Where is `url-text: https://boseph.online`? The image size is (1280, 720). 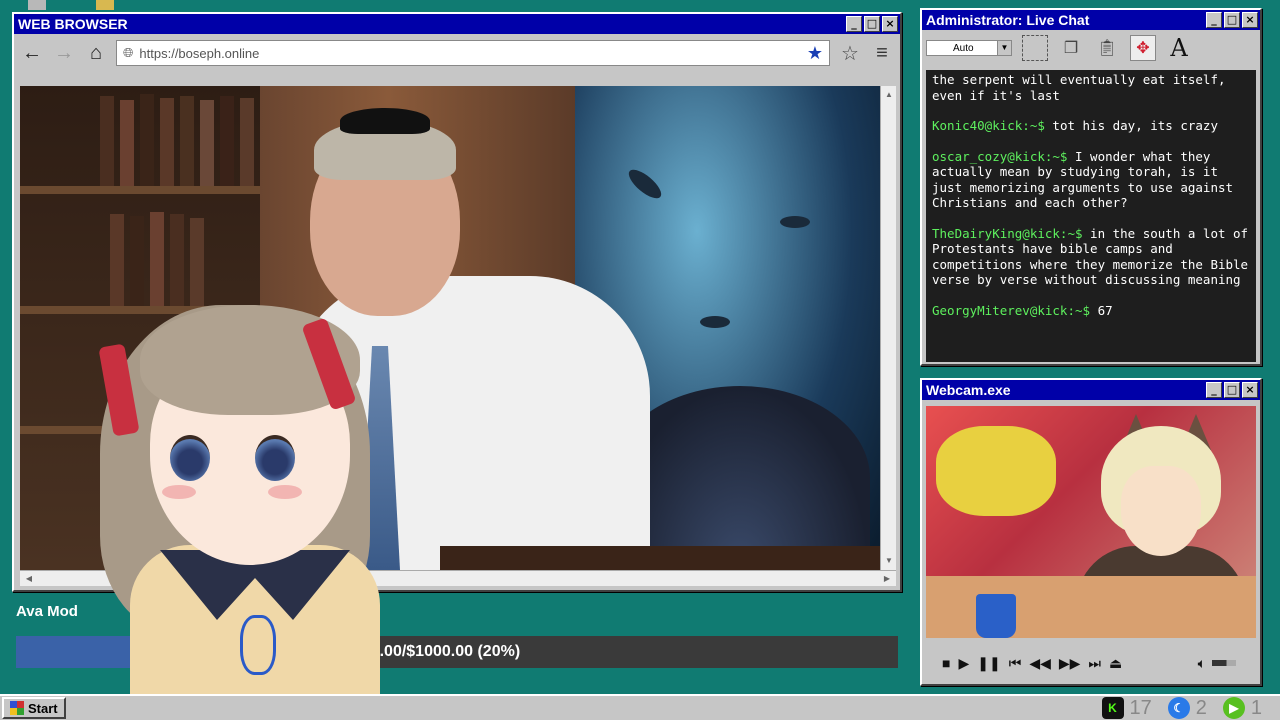
url-text: https://boseph.online is located at coordinates (469, 53).